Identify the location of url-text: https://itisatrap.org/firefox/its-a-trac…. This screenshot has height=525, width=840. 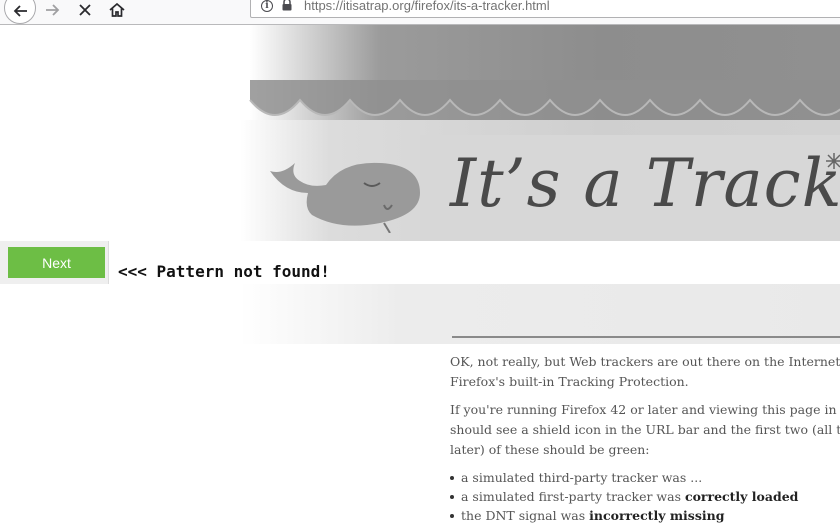
(427, 6).